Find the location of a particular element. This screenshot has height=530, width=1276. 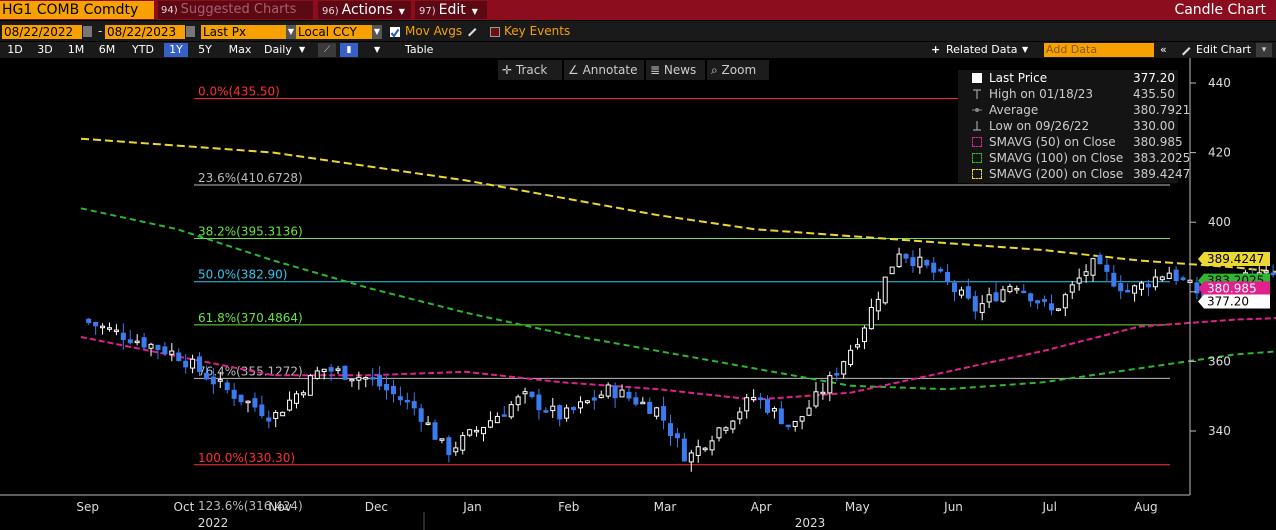

suggested-charts-menu: 94) Suggested Charts is located at coordinates (235, 10).